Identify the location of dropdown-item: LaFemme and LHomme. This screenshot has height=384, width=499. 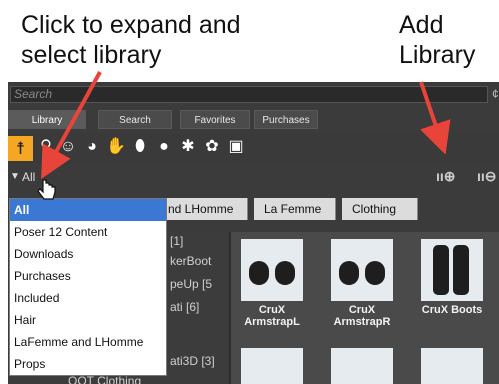
(88, 342).